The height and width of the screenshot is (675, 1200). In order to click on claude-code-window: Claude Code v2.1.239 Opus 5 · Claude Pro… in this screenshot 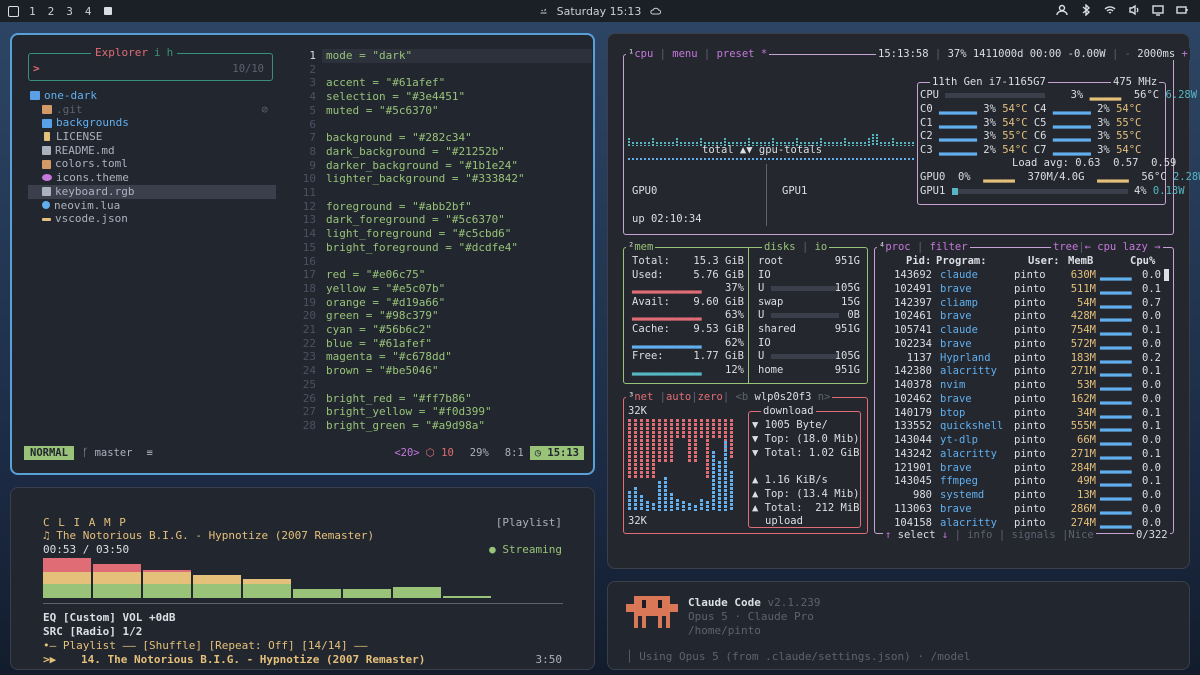, I will do `click(898, 625)`.